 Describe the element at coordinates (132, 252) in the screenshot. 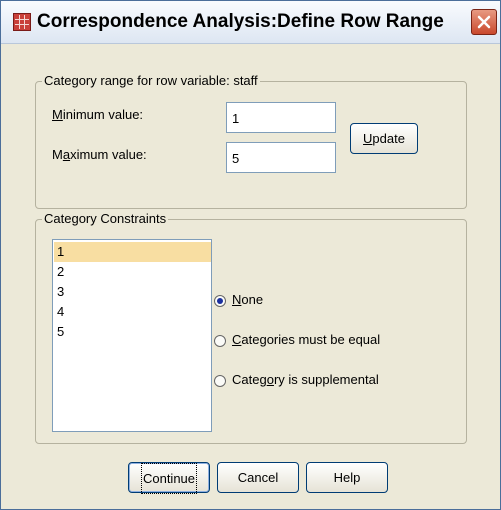

I see `list-item: 1` at that location.